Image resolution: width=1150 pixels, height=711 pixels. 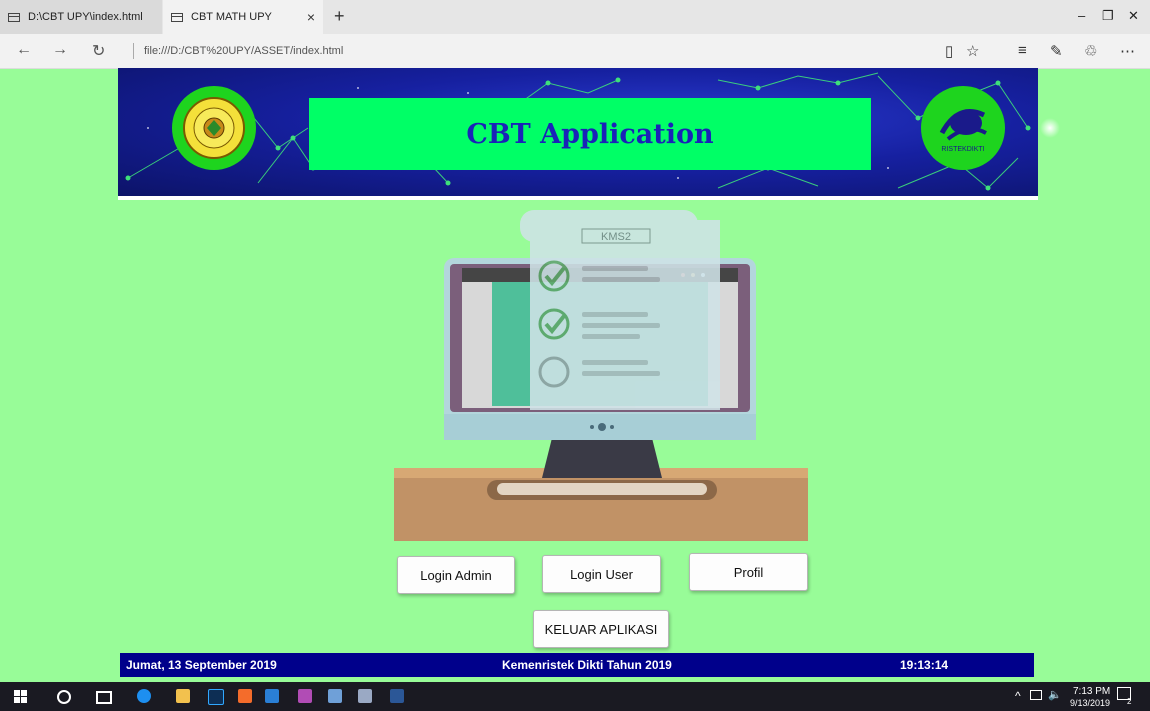 I want to click on taskbar-clock-date: 9/13/2019, so click(x=1090, y=703).